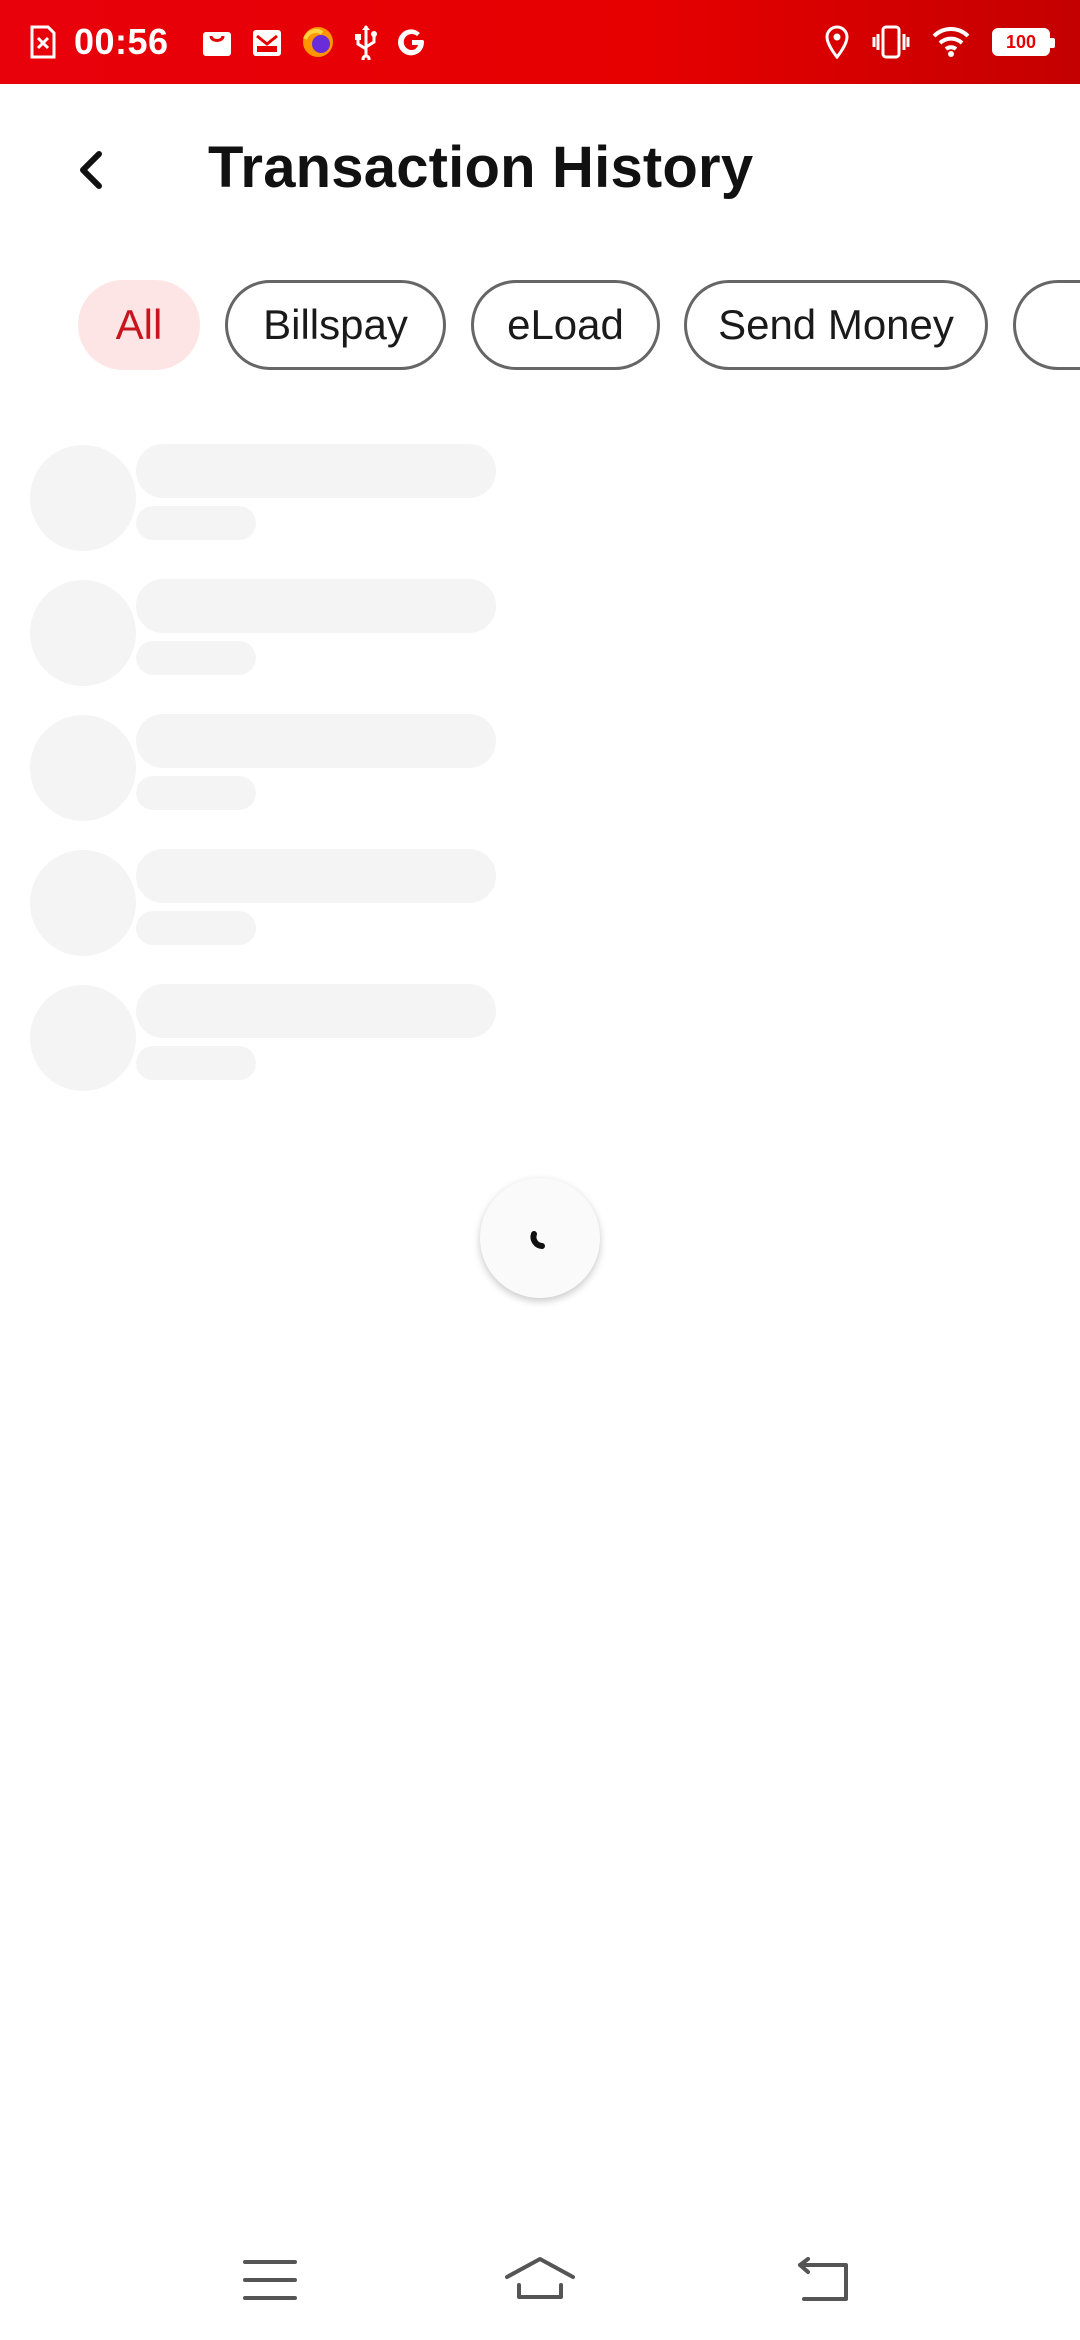 This screenshot has height=2340, width=1080. Describe the element at coordinates (366, 42) in the screenshot. I see `usb-icon` at that location.